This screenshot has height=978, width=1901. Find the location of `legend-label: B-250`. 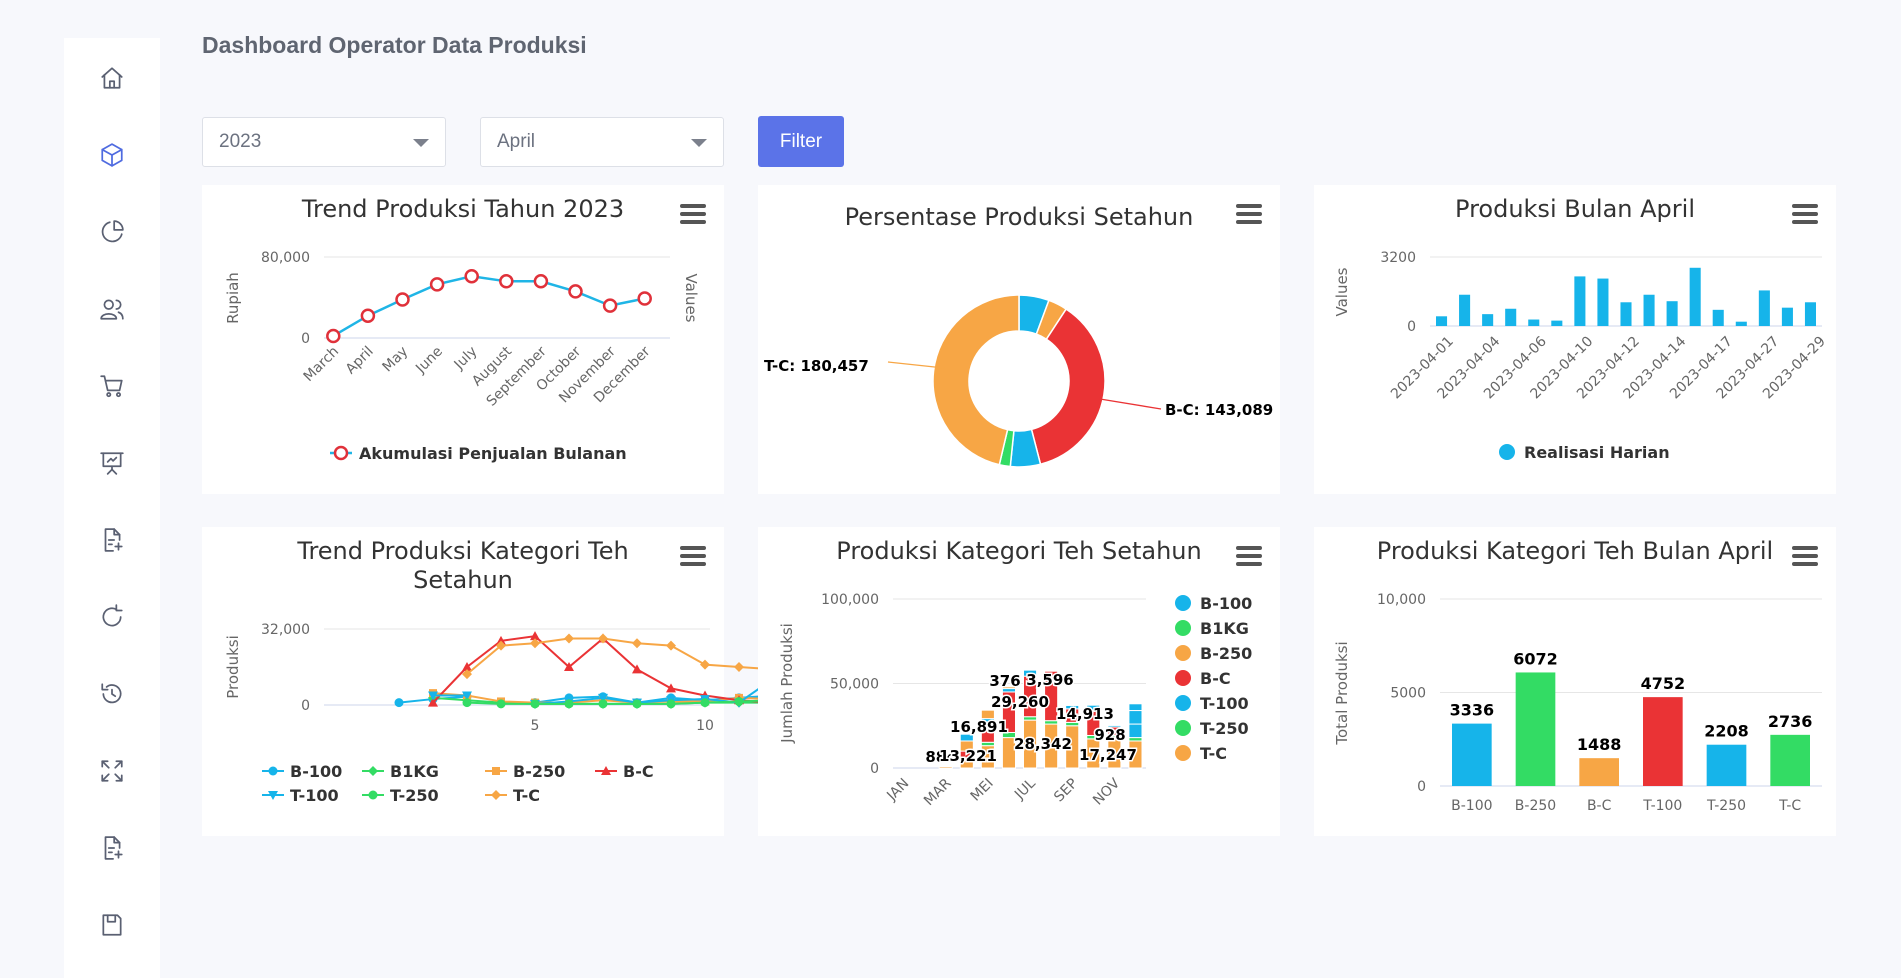

legend-label: B-250 is located at coordinates (539, 771).